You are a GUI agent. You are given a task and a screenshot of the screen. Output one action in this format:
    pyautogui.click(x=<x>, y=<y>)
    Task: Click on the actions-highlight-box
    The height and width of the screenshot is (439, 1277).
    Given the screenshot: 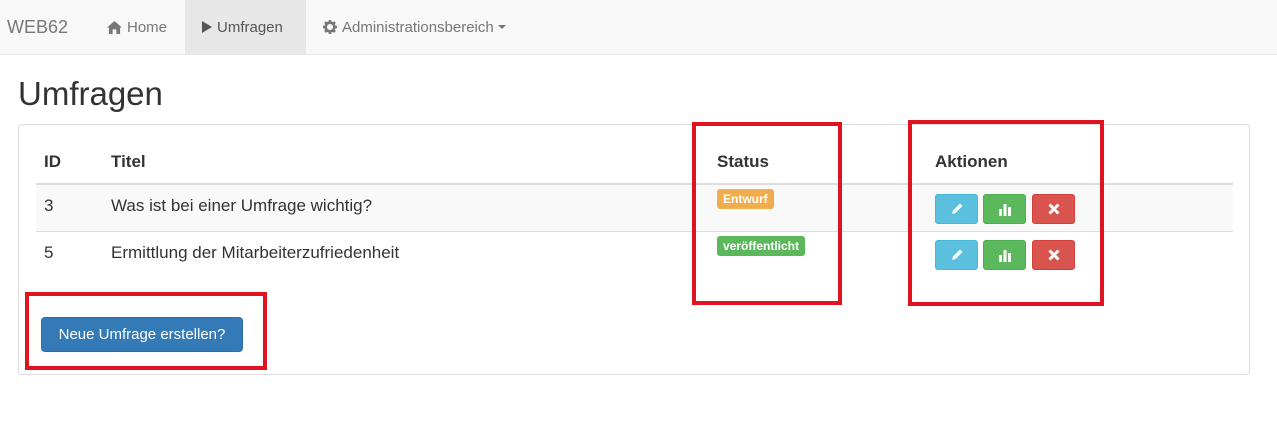 What is the action you would take?
    pyautogui.click(x=1006, y=213)
    